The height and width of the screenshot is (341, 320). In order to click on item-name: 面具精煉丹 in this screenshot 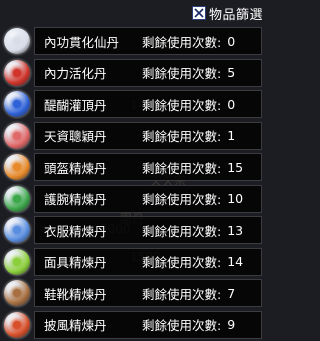, I will do `click(75, 262)`.